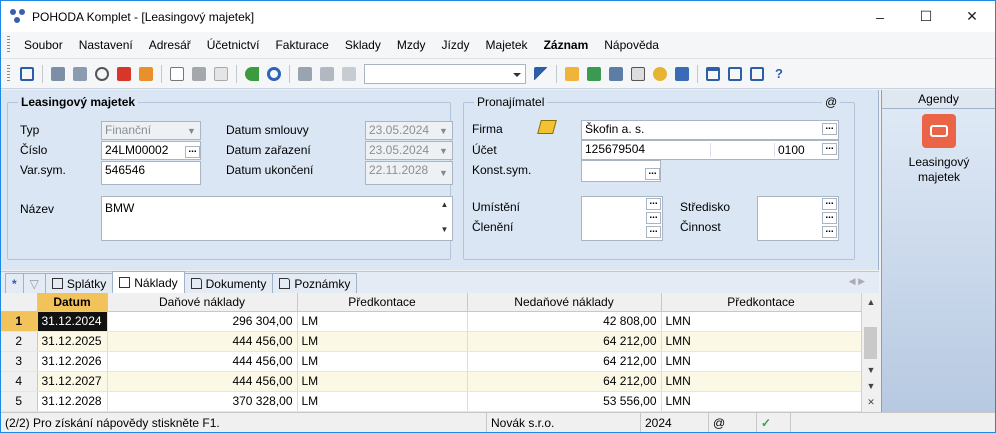 This screenshot has height=433, width=996. I want to click on print-preview-icon, so click(102, 74).